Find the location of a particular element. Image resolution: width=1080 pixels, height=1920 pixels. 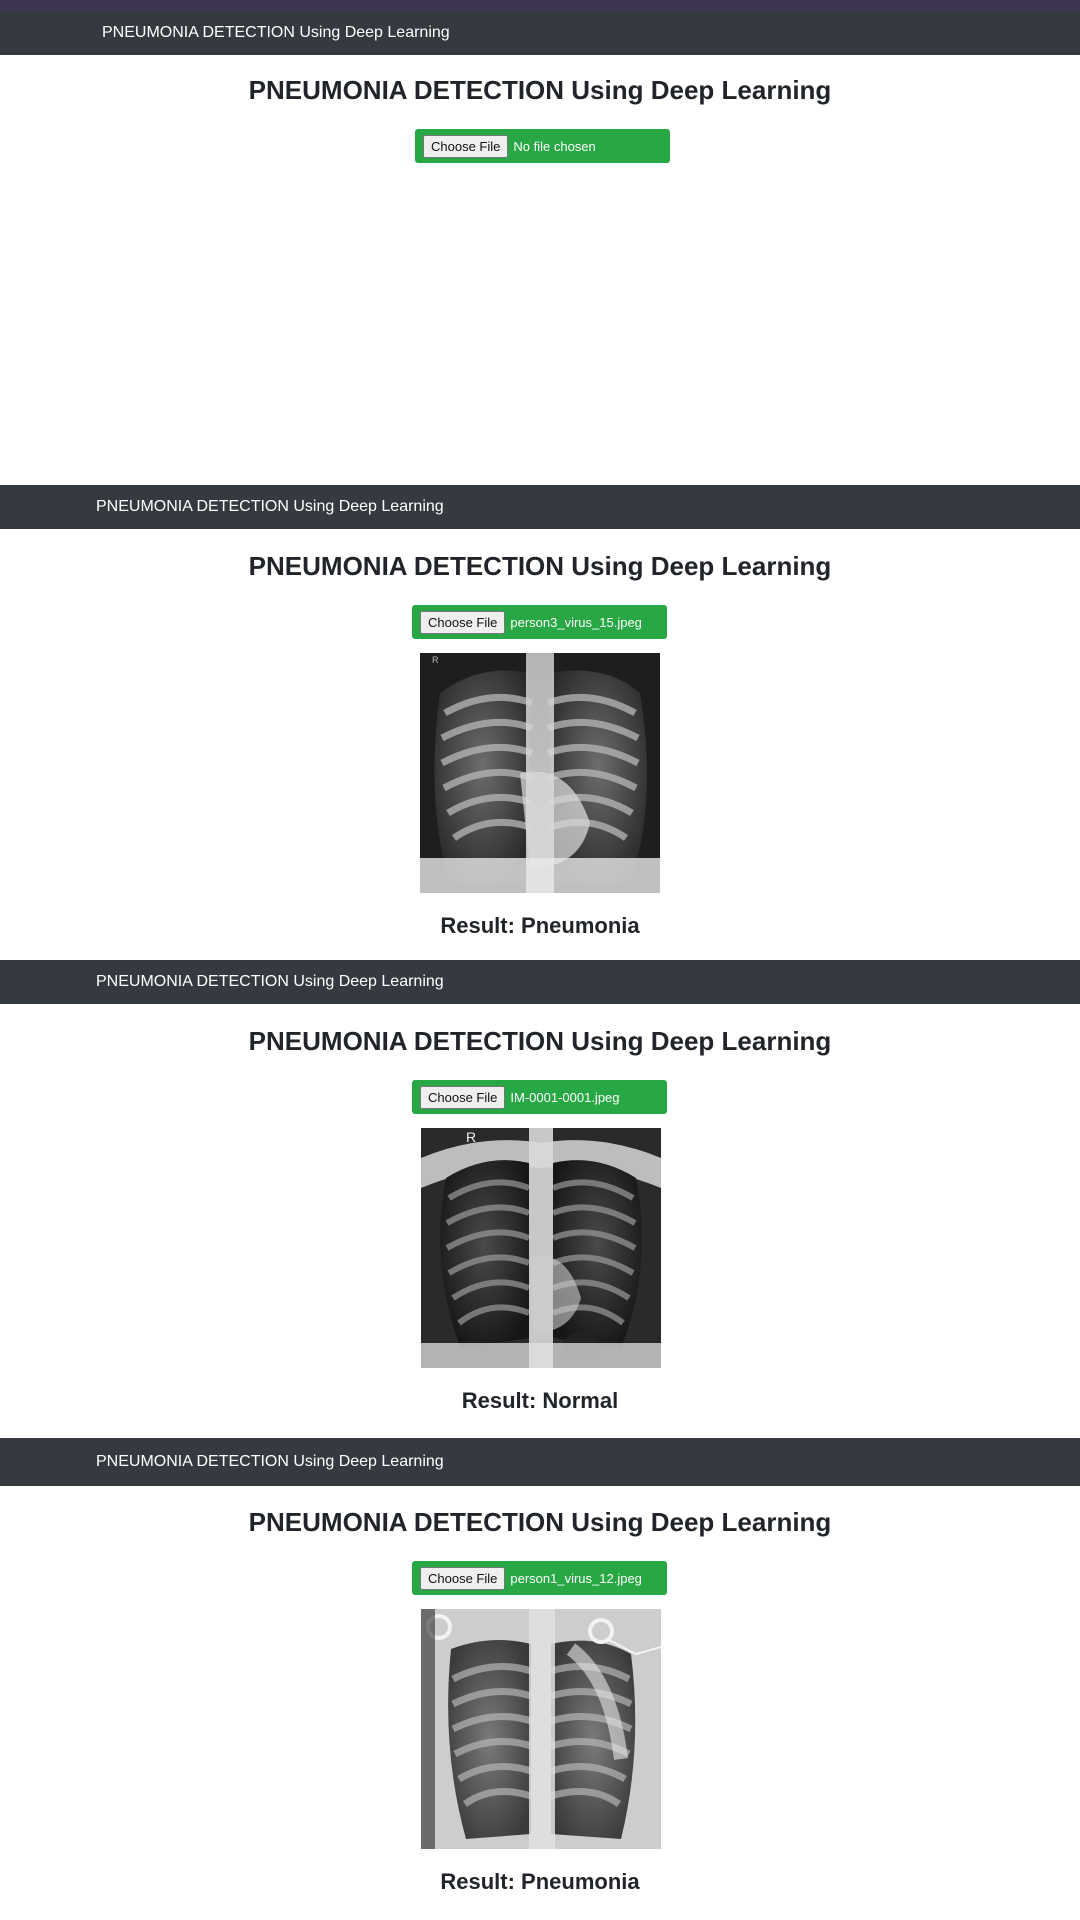

file-upload-field: Choose File IM-0001-0001.jpeg is located at coordinates (539, 1097).